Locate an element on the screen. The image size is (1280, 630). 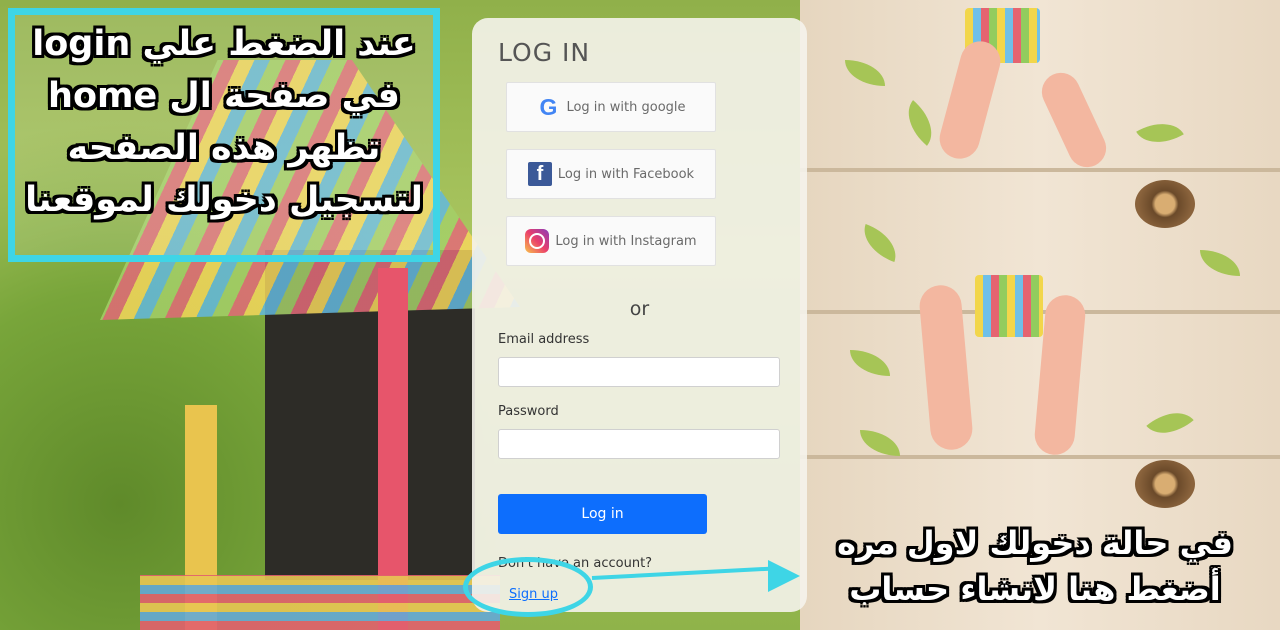
facebook-login-button: f Log in with Facebook is located at coordinates (611, 174).